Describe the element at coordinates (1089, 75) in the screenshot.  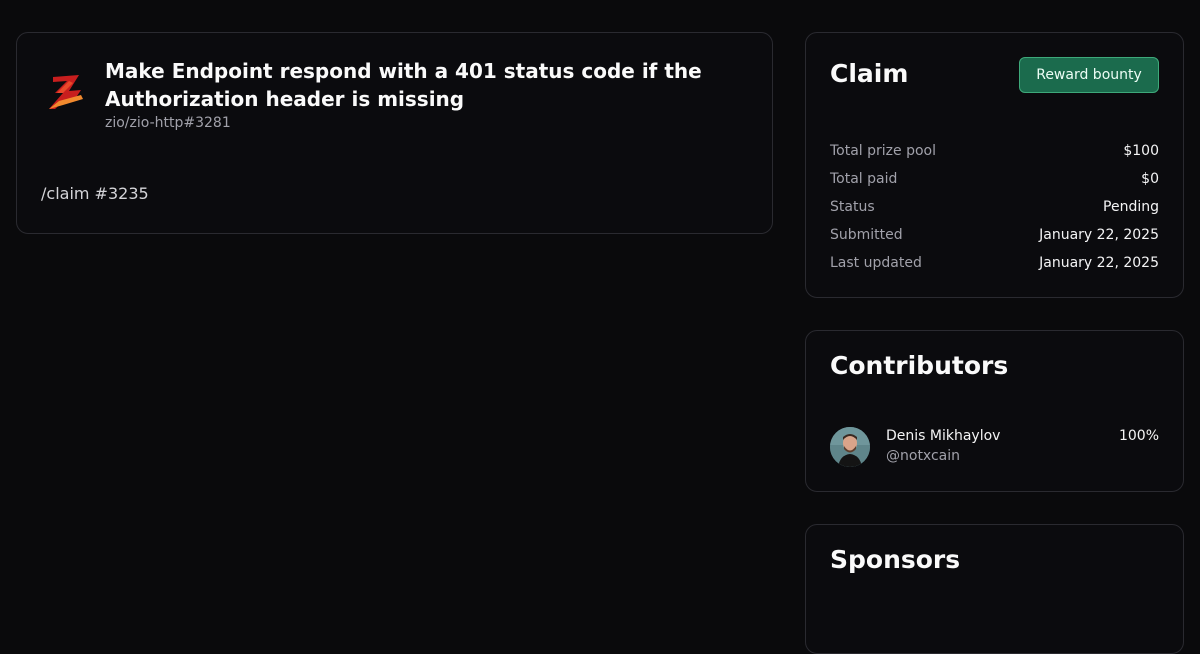
I see `reward-bounty-button: Reward bounty` at that location.